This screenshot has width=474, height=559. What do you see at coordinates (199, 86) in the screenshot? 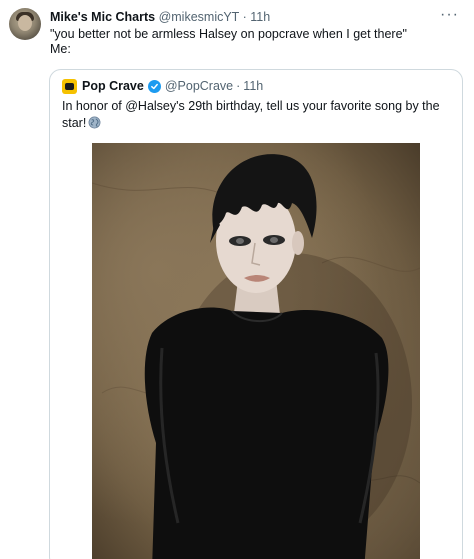
I see `quoted-author-handle: @PopCrave` at bounding box center [199, 86].